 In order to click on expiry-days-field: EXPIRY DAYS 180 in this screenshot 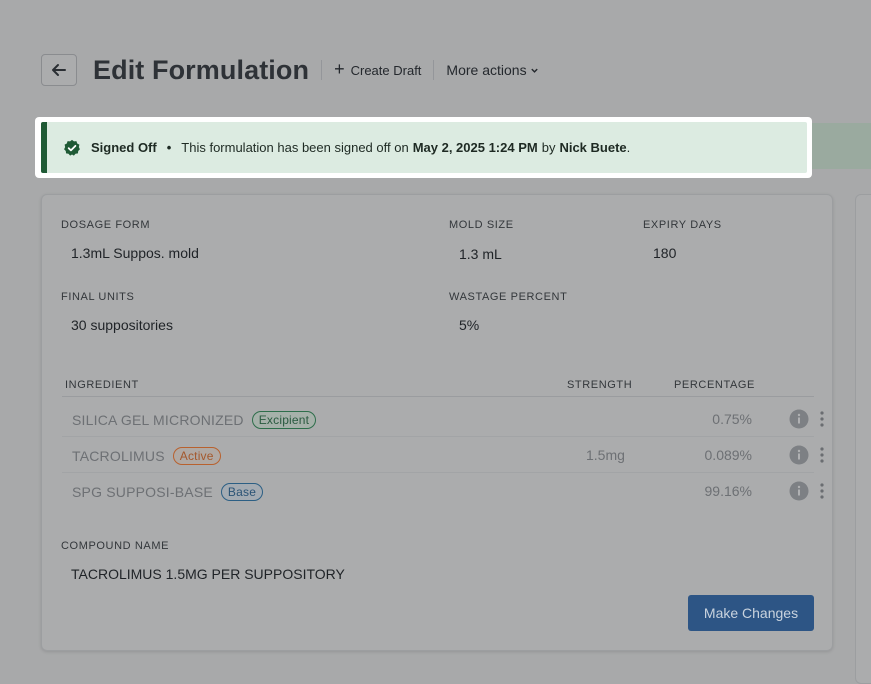, I will do `click(682, 240)`.